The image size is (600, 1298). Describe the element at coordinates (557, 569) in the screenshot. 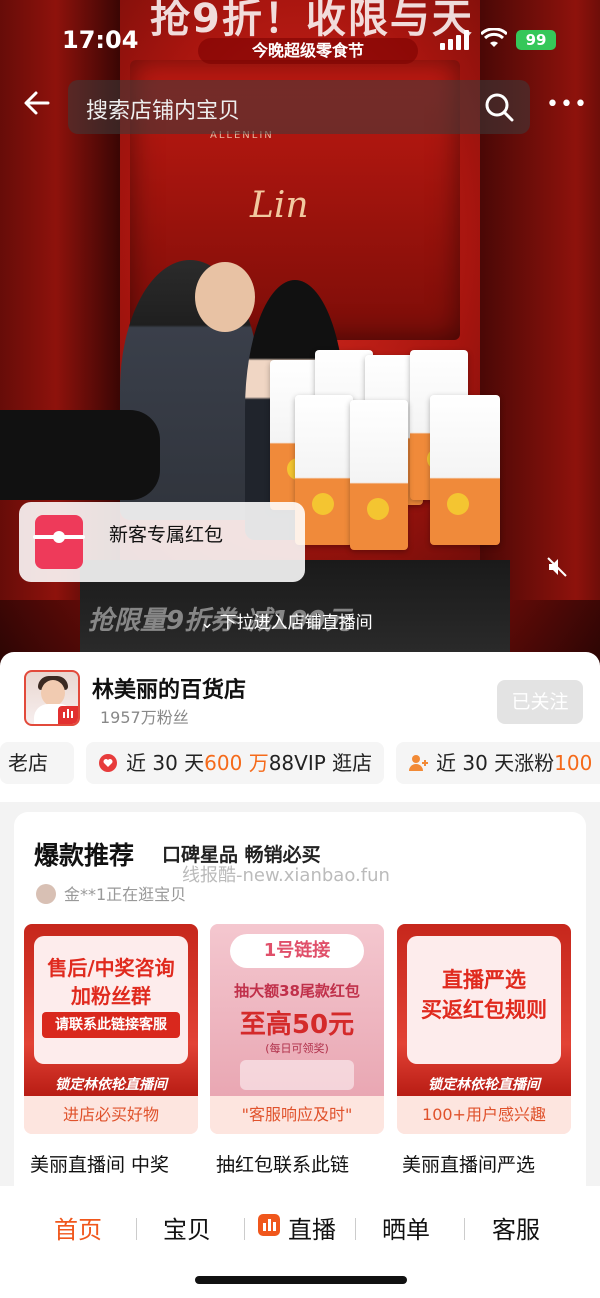

I see `mute-icon` at that location.